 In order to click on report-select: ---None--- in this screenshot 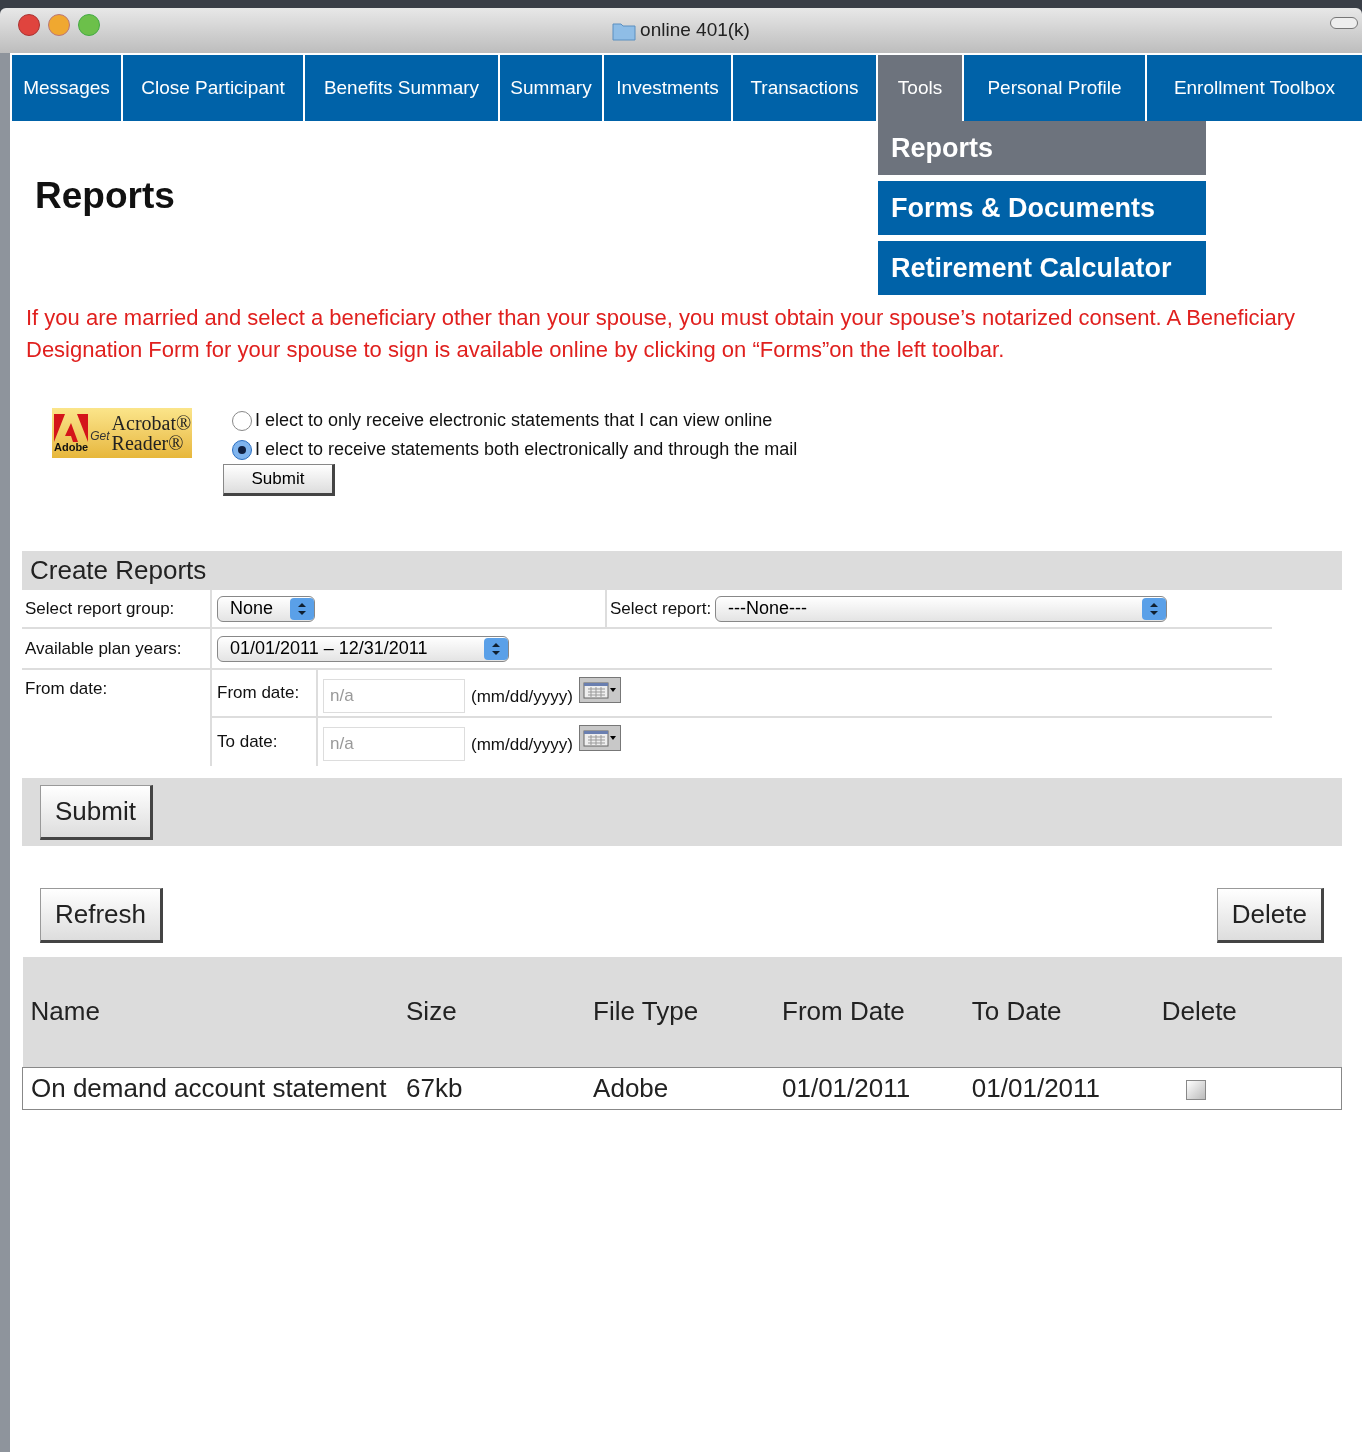, I will do `click(941, 608)`.